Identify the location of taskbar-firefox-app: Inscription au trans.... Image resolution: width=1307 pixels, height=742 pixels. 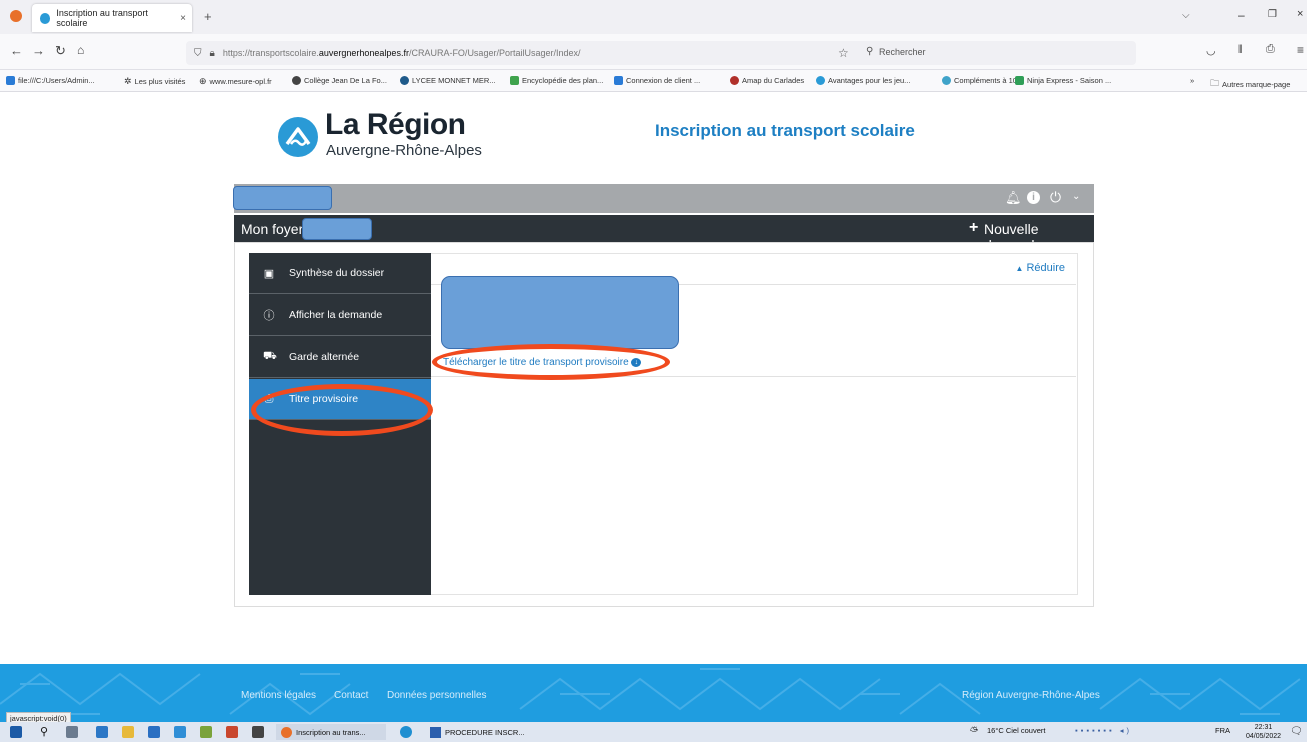
(331, 732).